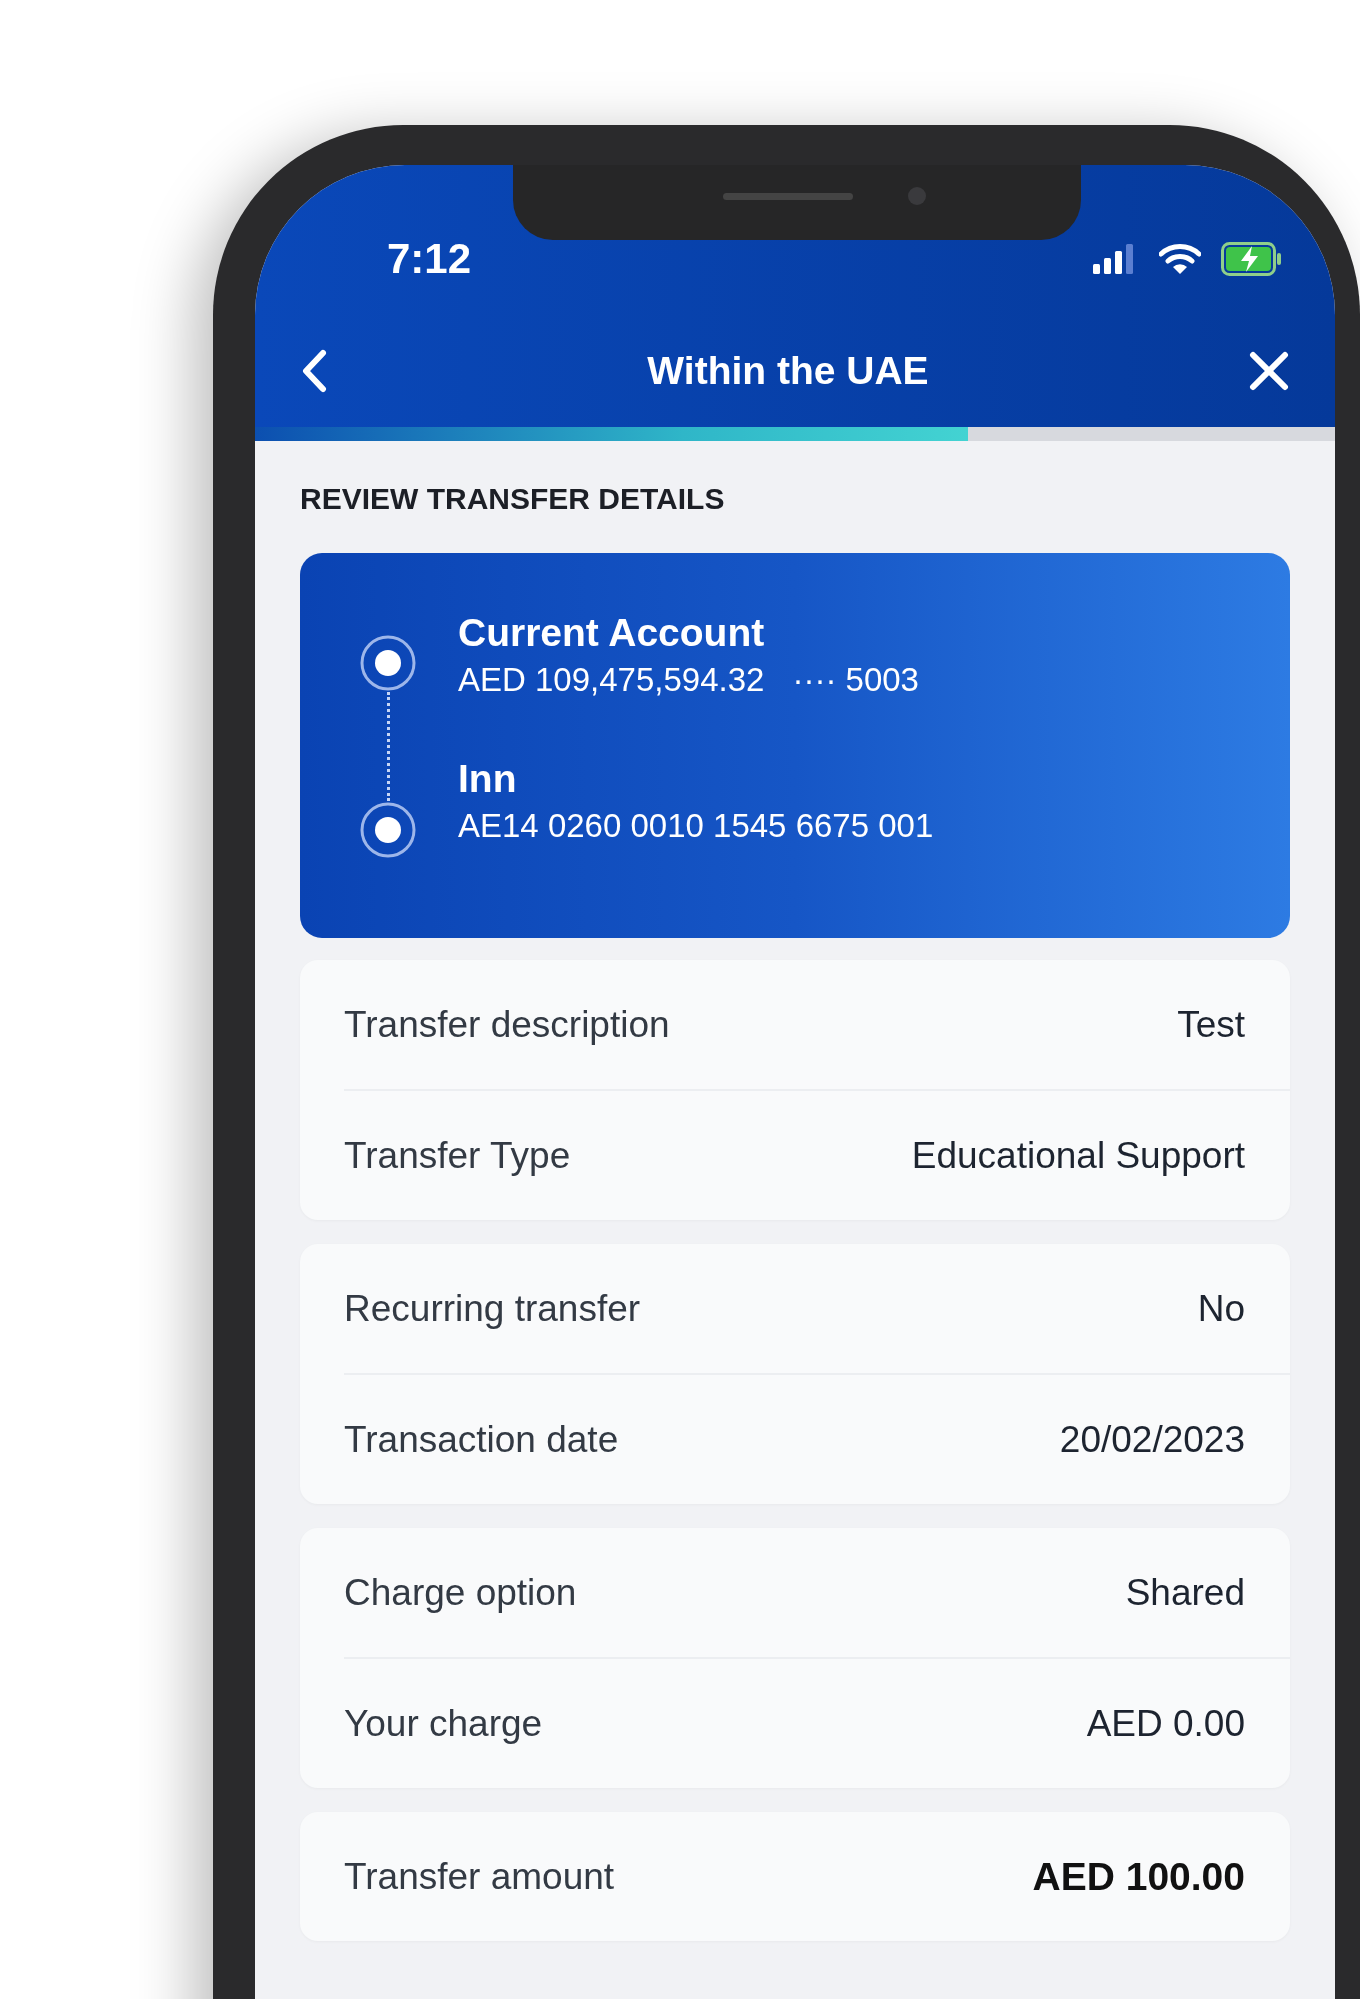 Image resolution: width=1360 pixels, height=1999 pixels. What do you see at coordinates (481, 1439) in the screenshot?
I see `detail-label: Transaction date` at bounding box center [481, 1439].